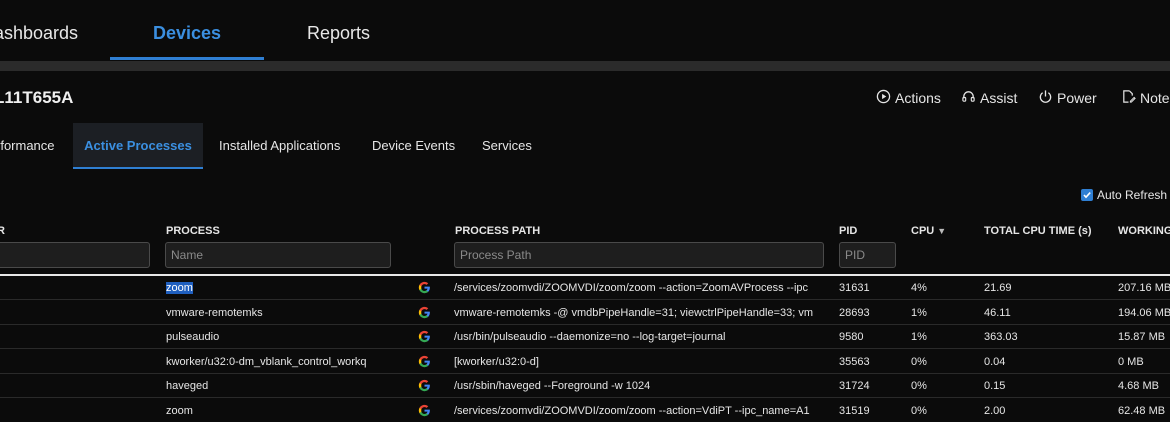 The image size is (1170, 422). Describe the element at coordinates (214, 312) in the screenshot. I see `process-value: vmware-remotemks` at that location.